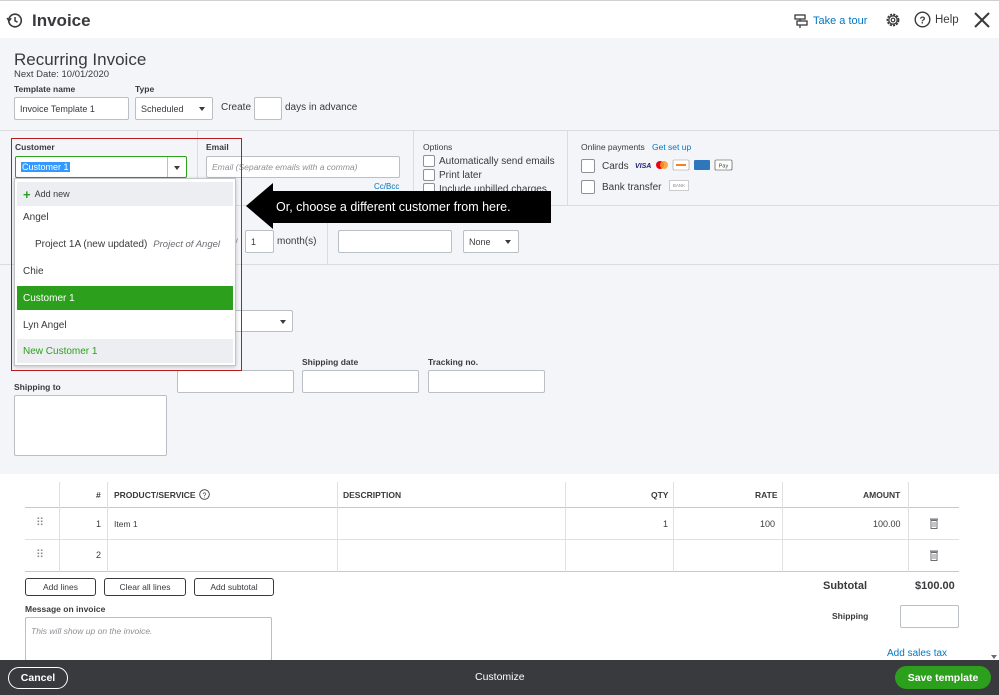  What do you see at coordinates (929, 616) in the screenshot?
I see `shipping-amount-input` at bounding box center [929, 616].